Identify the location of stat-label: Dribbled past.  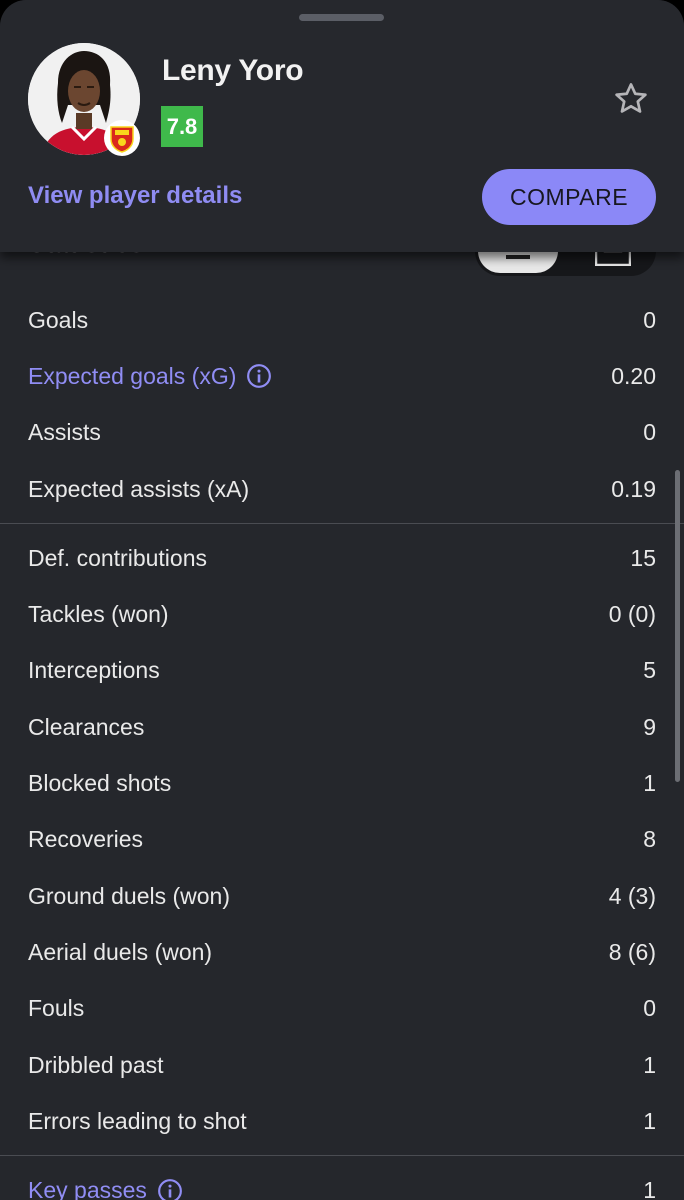
(96, 1064).